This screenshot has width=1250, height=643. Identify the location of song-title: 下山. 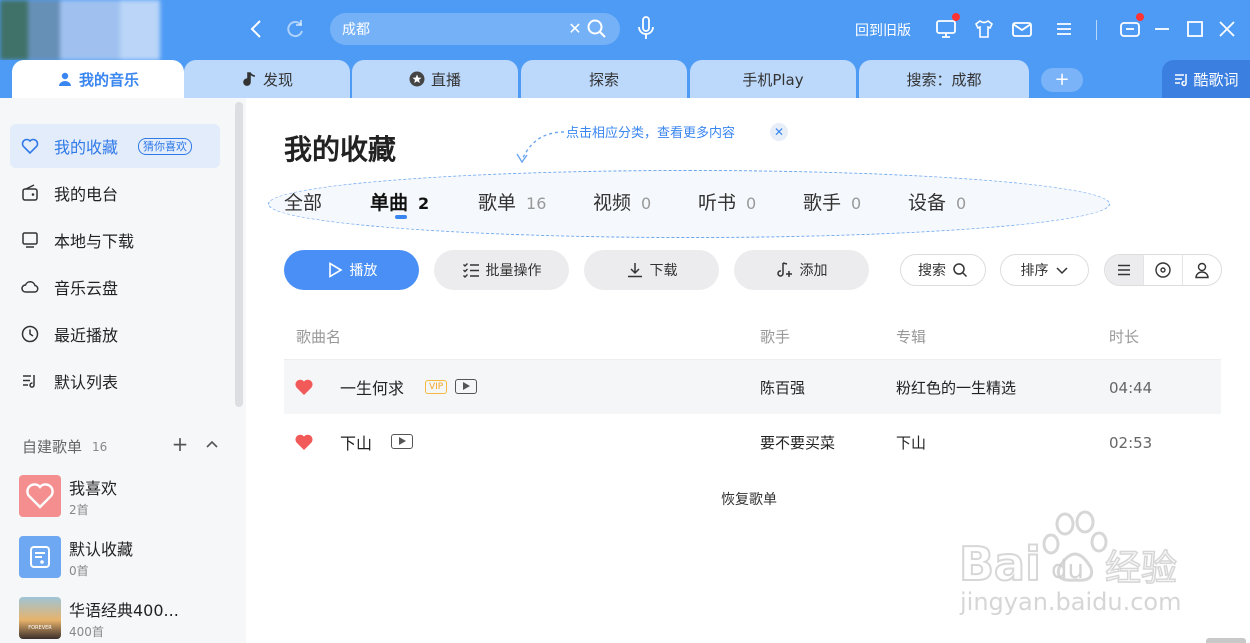
(356, 442).